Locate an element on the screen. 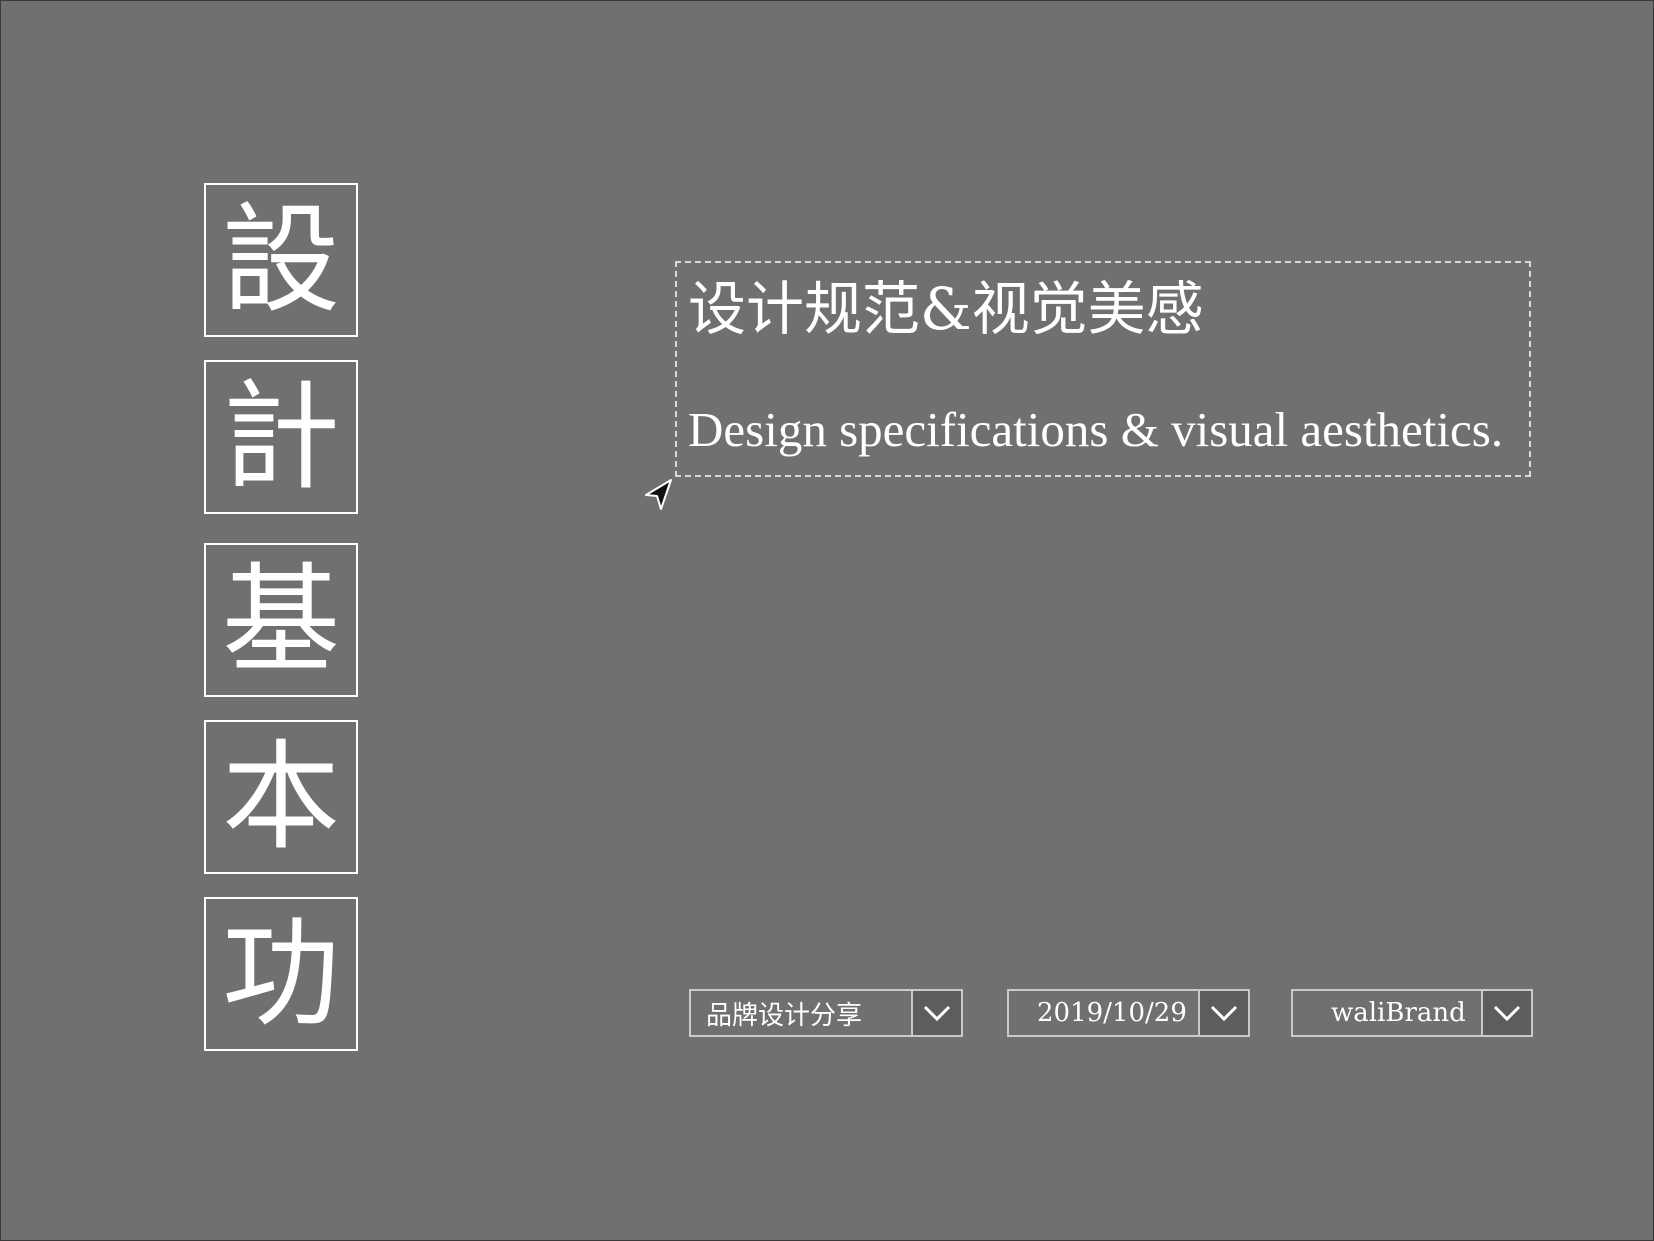 The height and width of the screenshot is (1241, 1654). category-dropdown: 品牌设计分享 is located at coordinates (826, 1013).